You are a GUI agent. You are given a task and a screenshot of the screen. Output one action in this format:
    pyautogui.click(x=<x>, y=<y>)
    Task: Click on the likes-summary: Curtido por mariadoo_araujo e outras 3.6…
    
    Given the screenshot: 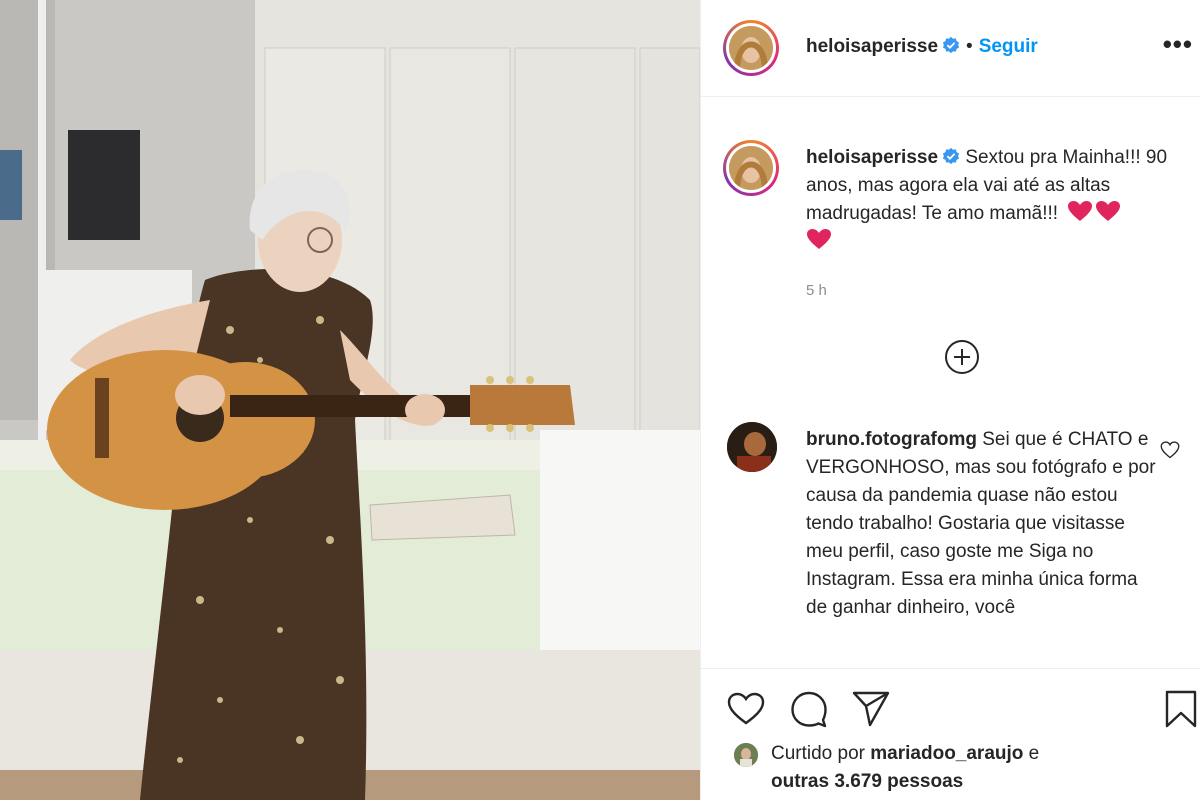 What is the action you would take?
    pyautogui.click(x=981, y=768)
    